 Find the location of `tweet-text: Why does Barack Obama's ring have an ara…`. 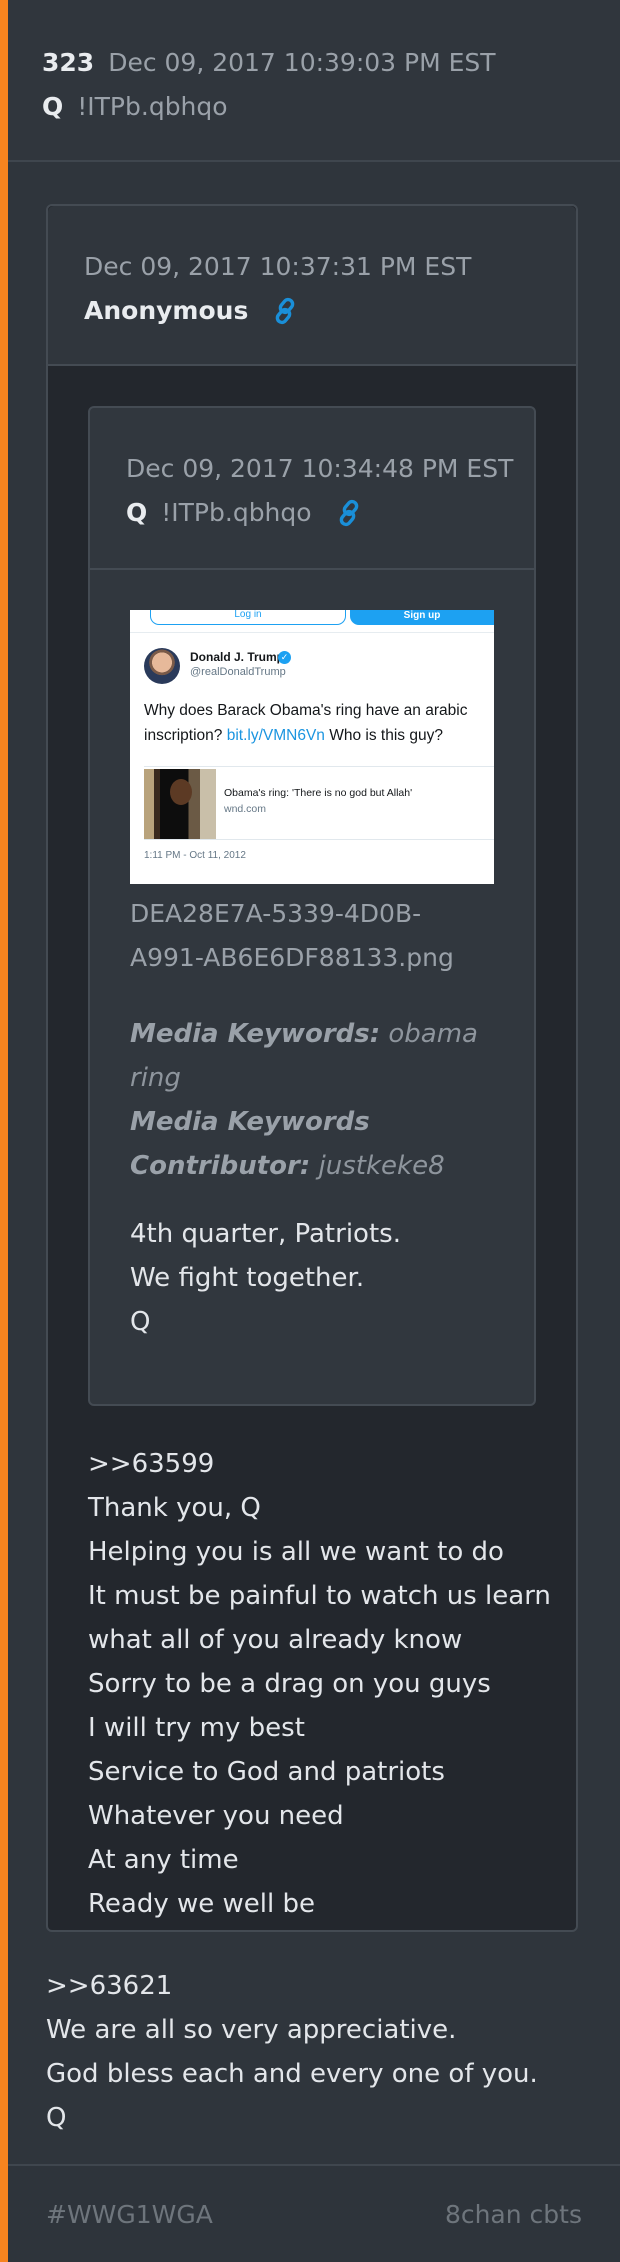

tweet-text: Why does Barack Obama's ring have an ara… is located at coordinates (314, 723).